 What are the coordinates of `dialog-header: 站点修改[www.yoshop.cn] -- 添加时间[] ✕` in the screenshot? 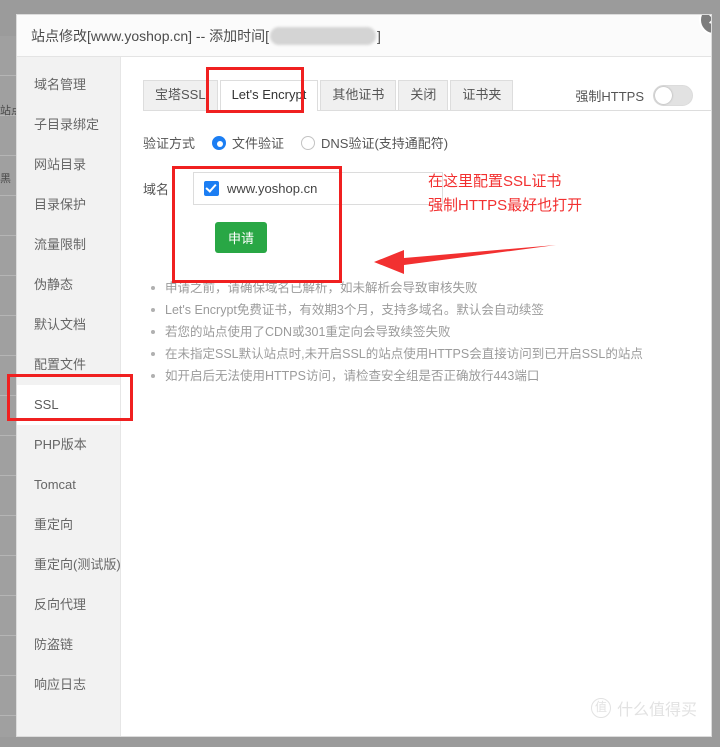 It's located at (364, 36).